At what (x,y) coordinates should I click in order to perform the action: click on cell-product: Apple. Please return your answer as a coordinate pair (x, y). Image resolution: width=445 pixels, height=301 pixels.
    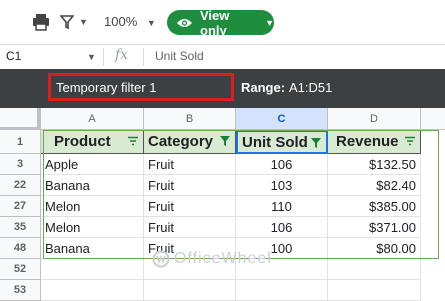
    Looking at the image, I should click on (92, 164).